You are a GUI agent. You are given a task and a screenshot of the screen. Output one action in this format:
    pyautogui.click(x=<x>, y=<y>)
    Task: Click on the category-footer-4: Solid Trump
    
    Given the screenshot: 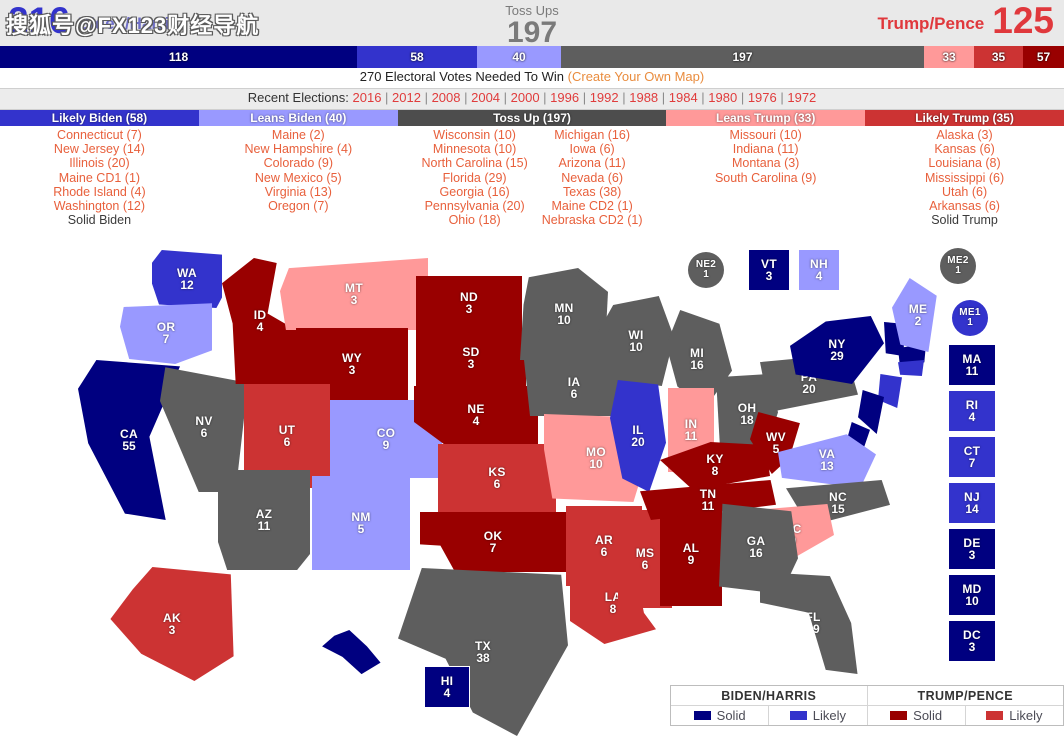 What is the action you would take?
    pyautogui.click(x=964, y=220)
    